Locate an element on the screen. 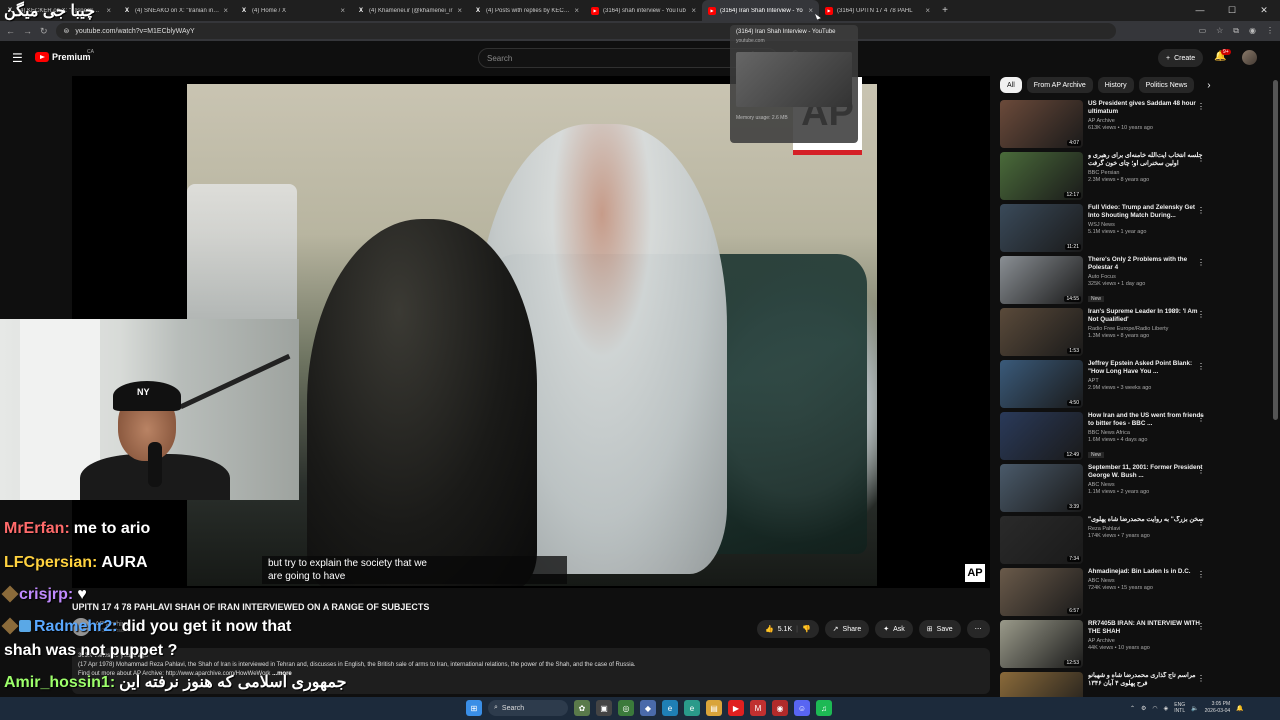  video-thumbnail: 11:21 is located at coordinates (1041, 228).